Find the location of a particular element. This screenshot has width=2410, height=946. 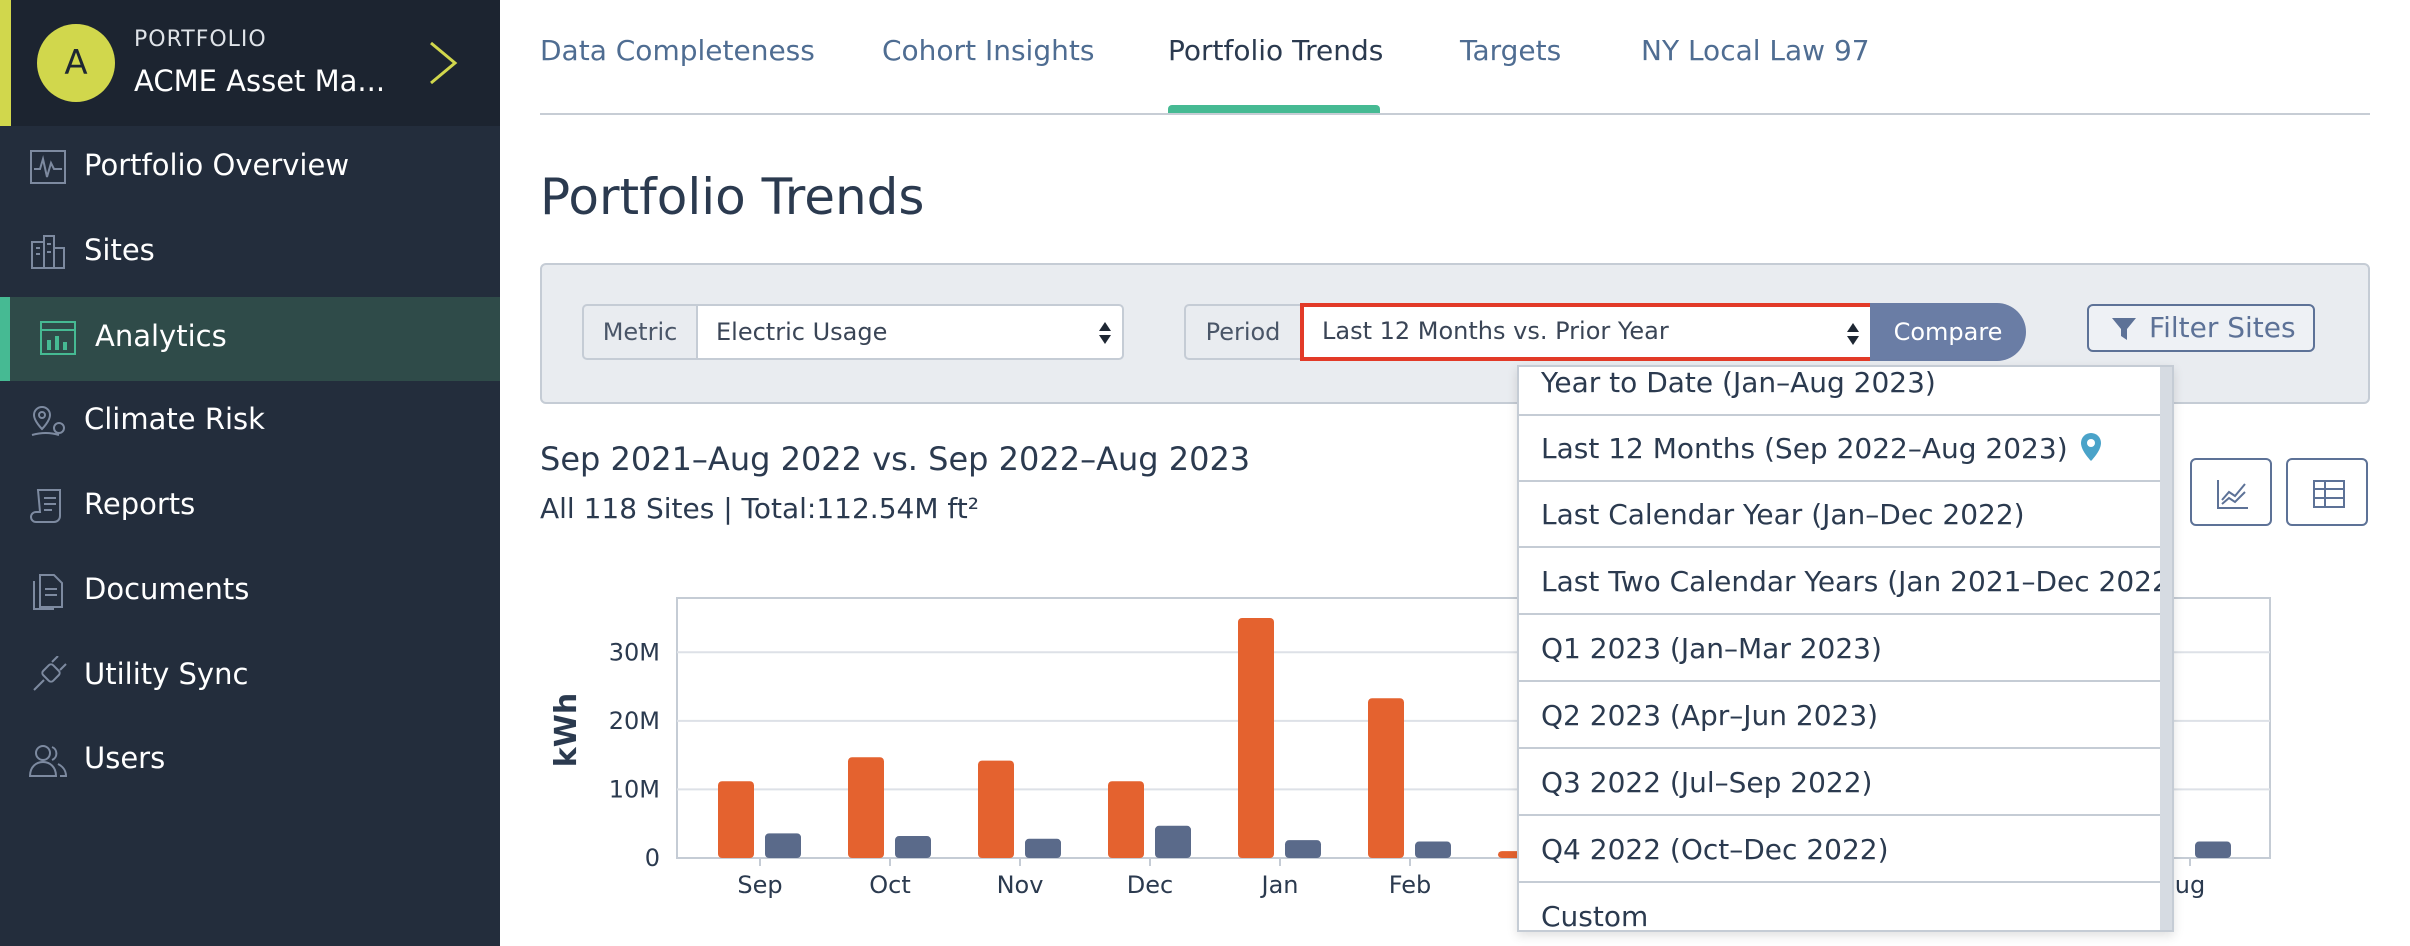

chart-subtitle: All 118 Sites | Total:112.54M ft² is located at coordinates (759, 508).